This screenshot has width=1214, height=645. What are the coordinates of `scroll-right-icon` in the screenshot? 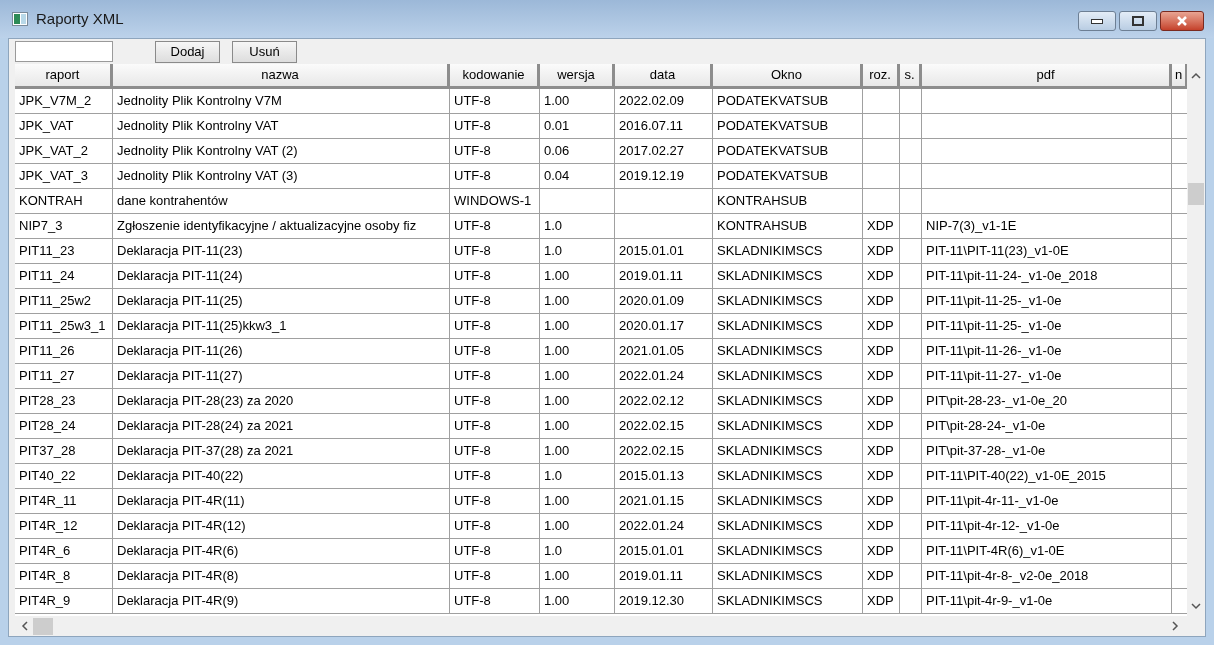 It's located at (1175, 626).